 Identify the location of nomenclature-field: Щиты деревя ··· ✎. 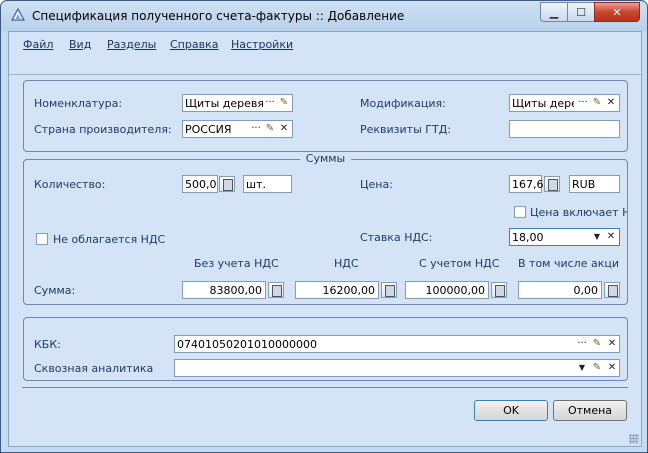
(237, 103).